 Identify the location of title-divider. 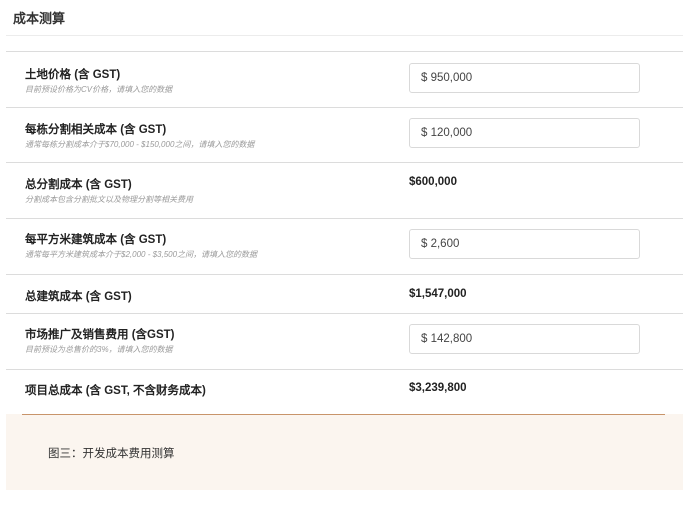
(344, 35).